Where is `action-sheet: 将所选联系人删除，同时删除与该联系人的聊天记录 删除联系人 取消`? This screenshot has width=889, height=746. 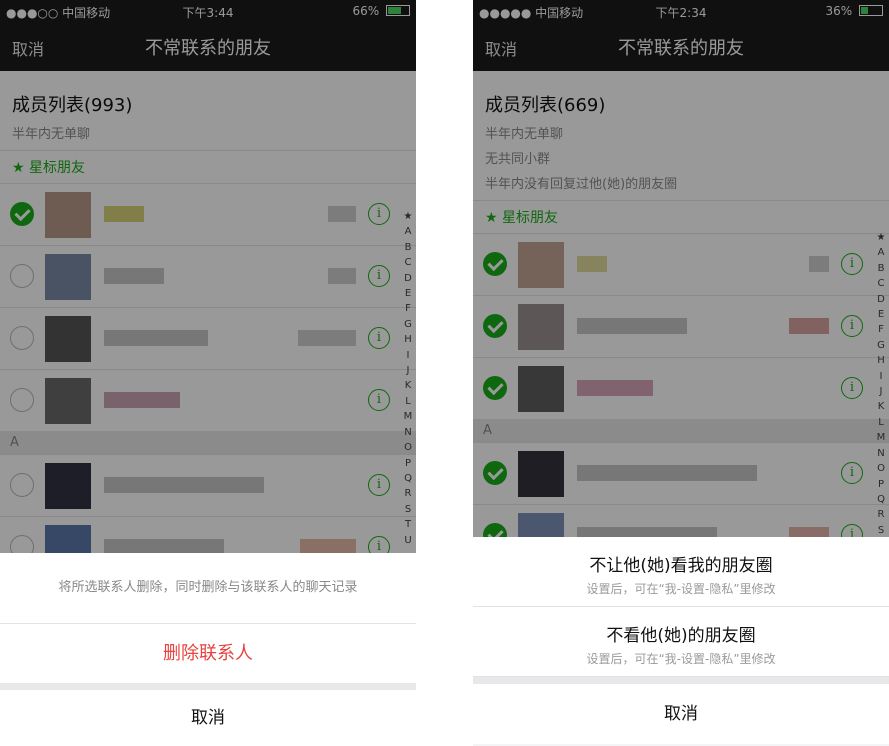
action-sheet: 将所选联系人删除，同时删除与该联系人的聊天记录 删除联系人 取消 is located at coordinates (208, 649).